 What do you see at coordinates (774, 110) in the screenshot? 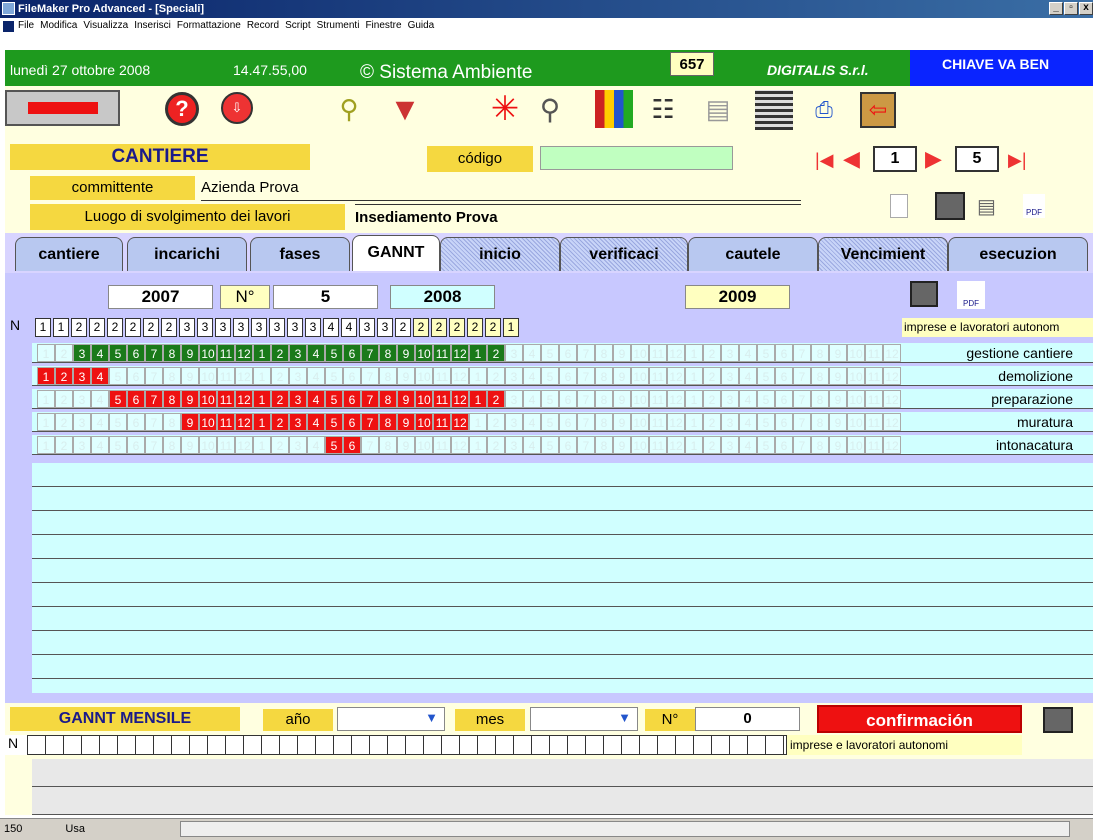
I see `calendar-icon` at bounding box center [774, 110].